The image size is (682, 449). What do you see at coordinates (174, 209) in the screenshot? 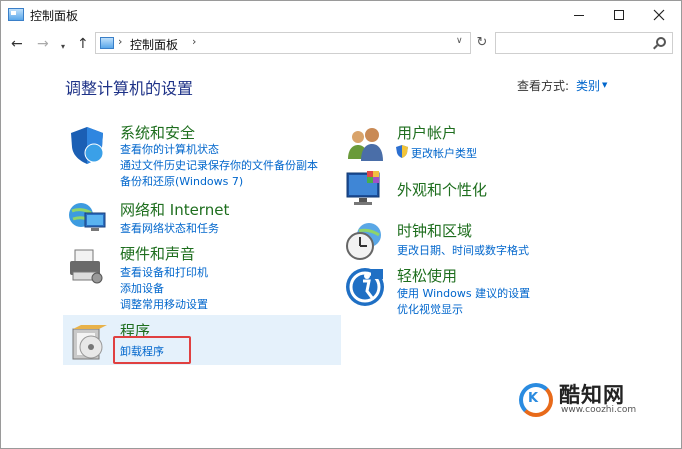
I see `category-network-internet: 网络和 Internet` at bounding box center [174, 209].